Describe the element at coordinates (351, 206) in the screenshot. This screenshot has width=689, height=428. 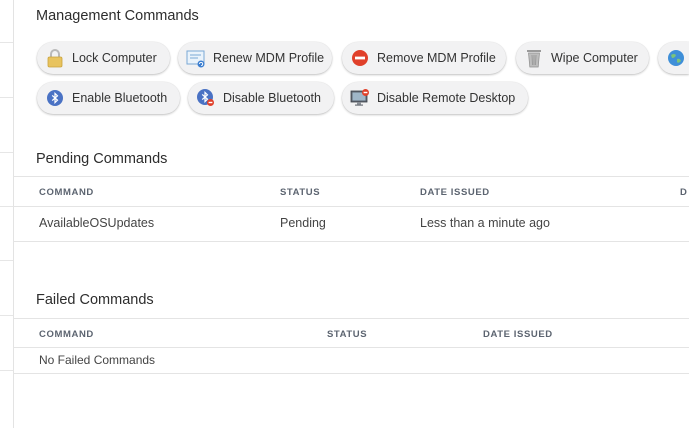
I see `pending-header-divider` at that location.